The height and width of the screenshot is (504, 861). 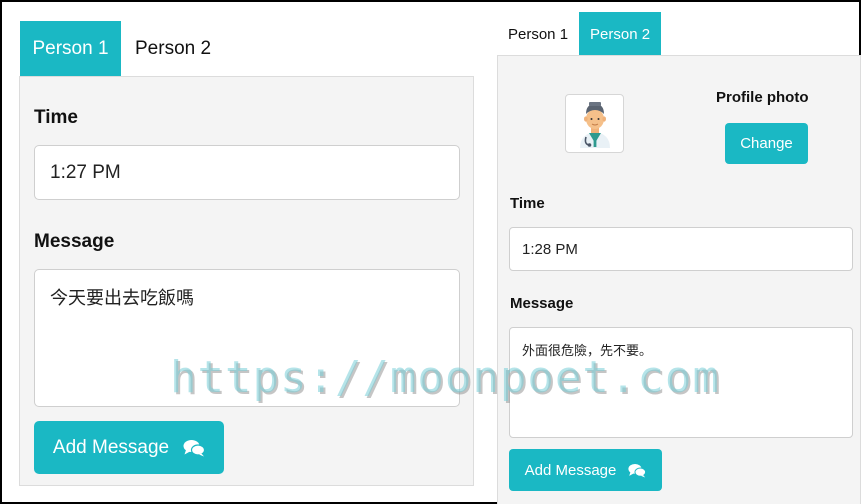 I want to click on doctor-avatar-icon, so click(x=594, y=124).